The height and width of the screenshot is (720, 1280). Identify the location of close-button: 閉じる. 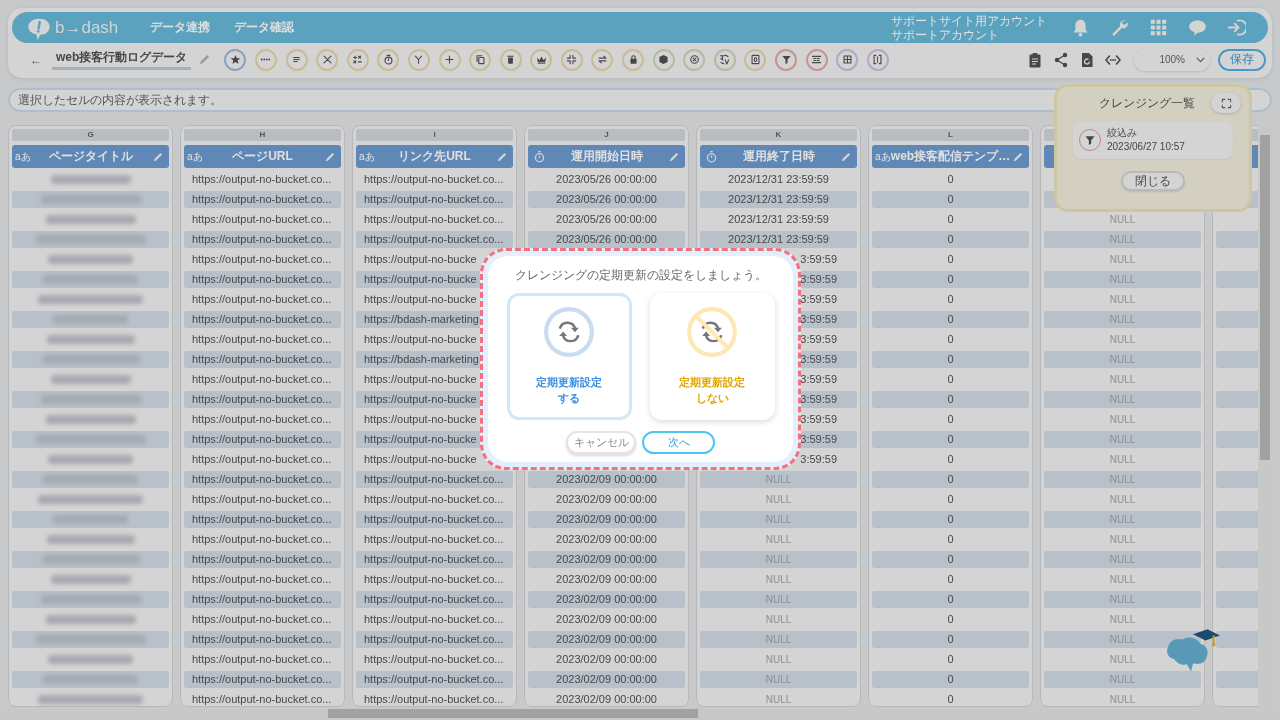
(1153, 181).